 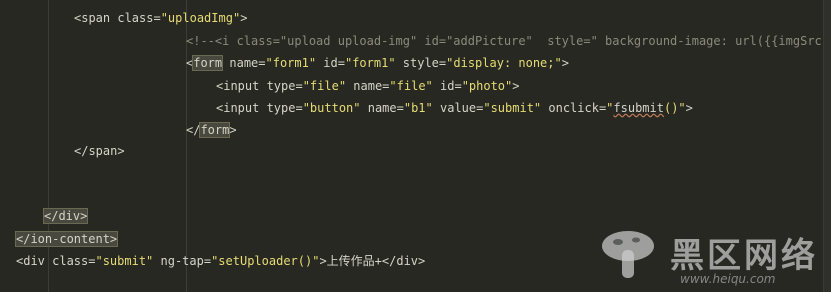 What do you see at coordinates (67, 239) in the screenshot?
I see `code-line: </ion-content>` at bounding box center [67, 239].